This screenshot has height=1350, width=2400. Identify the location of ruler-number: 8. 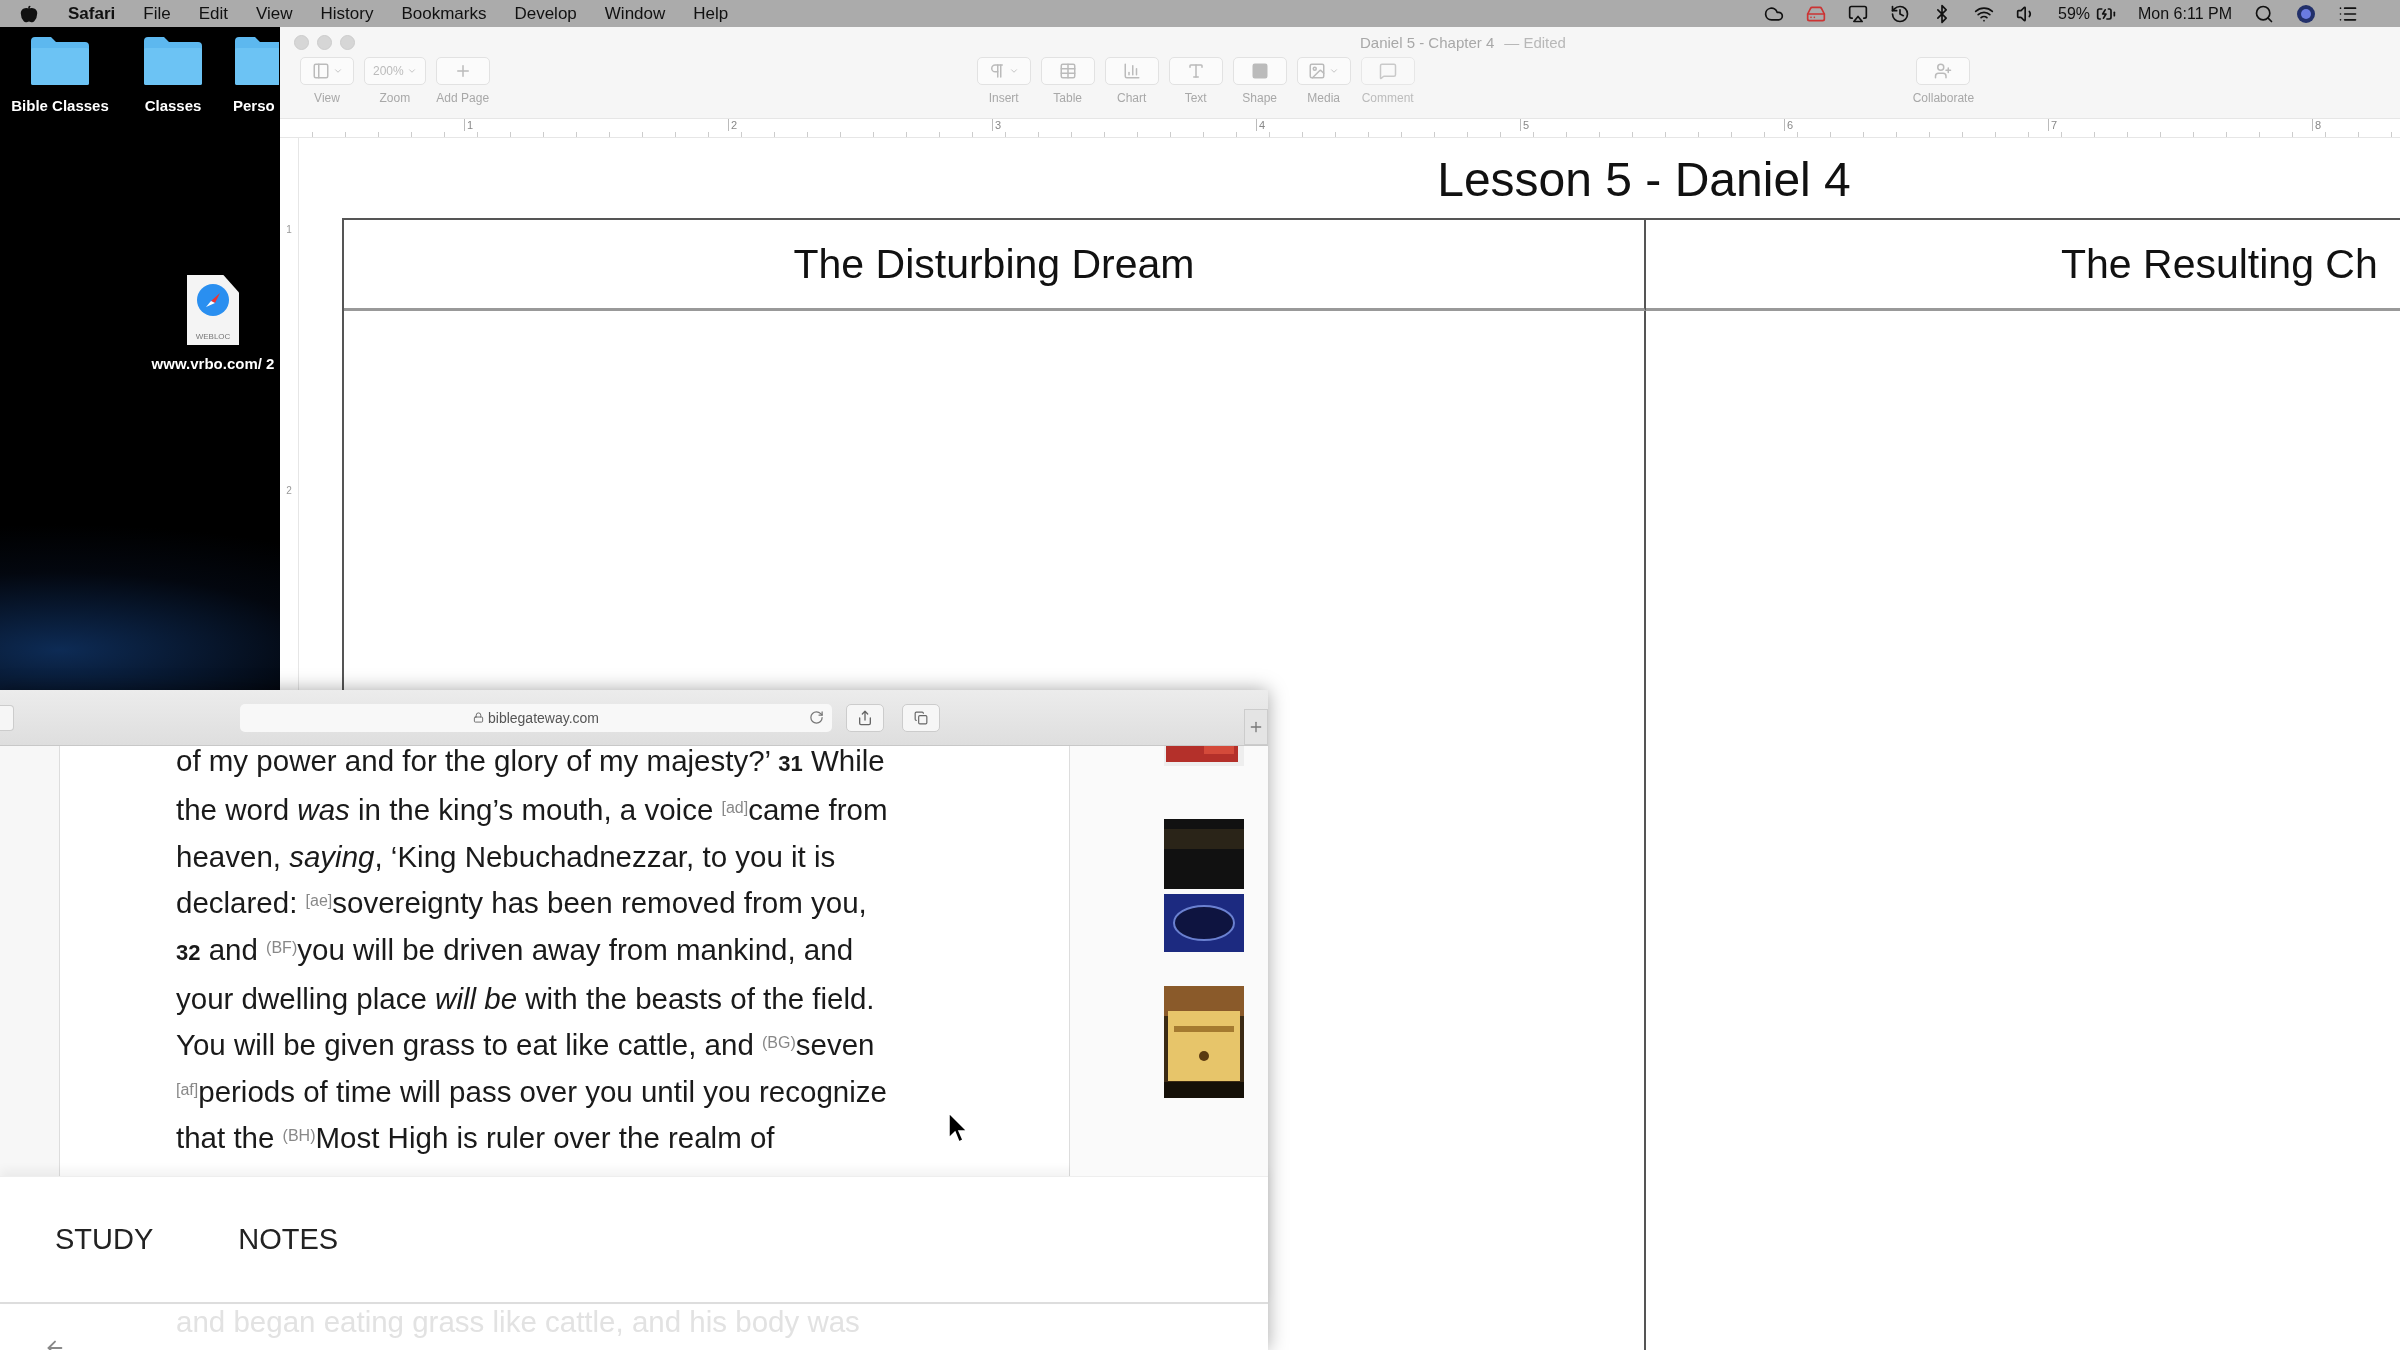
(2356, 125).